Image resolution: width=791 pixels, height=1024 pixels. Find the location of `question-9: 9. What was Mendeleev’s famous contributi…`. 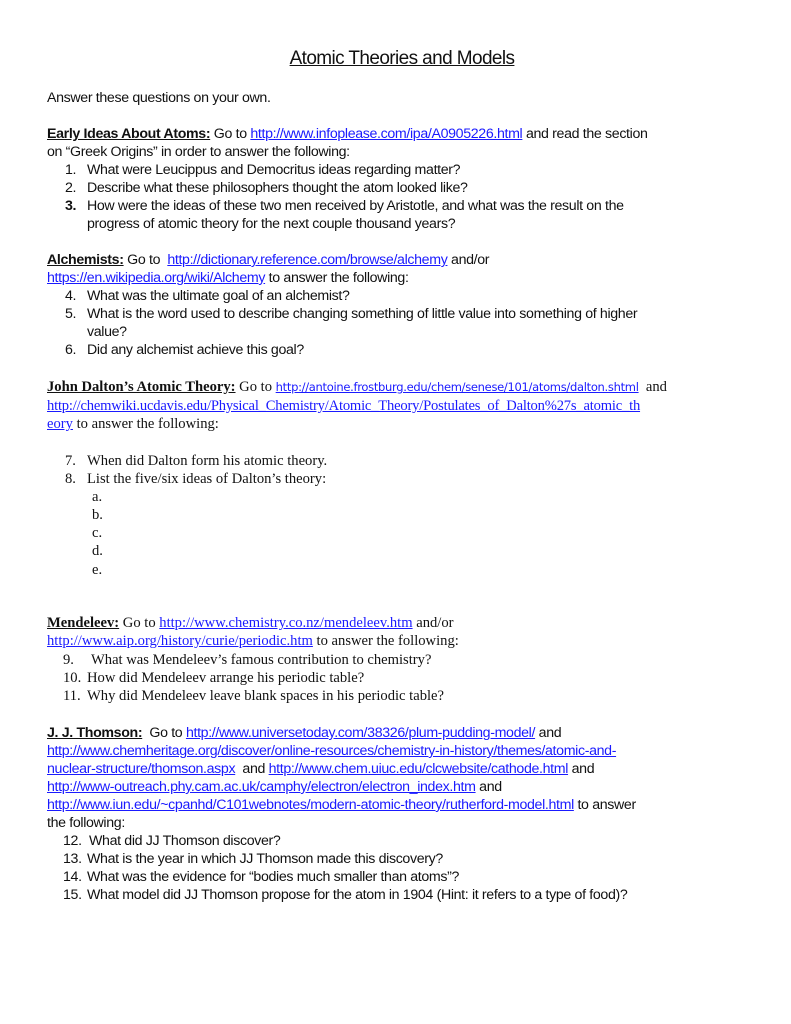

question-9: 9. What was Mendeleev’s famous contributi… is located at coordinates (247, 660).